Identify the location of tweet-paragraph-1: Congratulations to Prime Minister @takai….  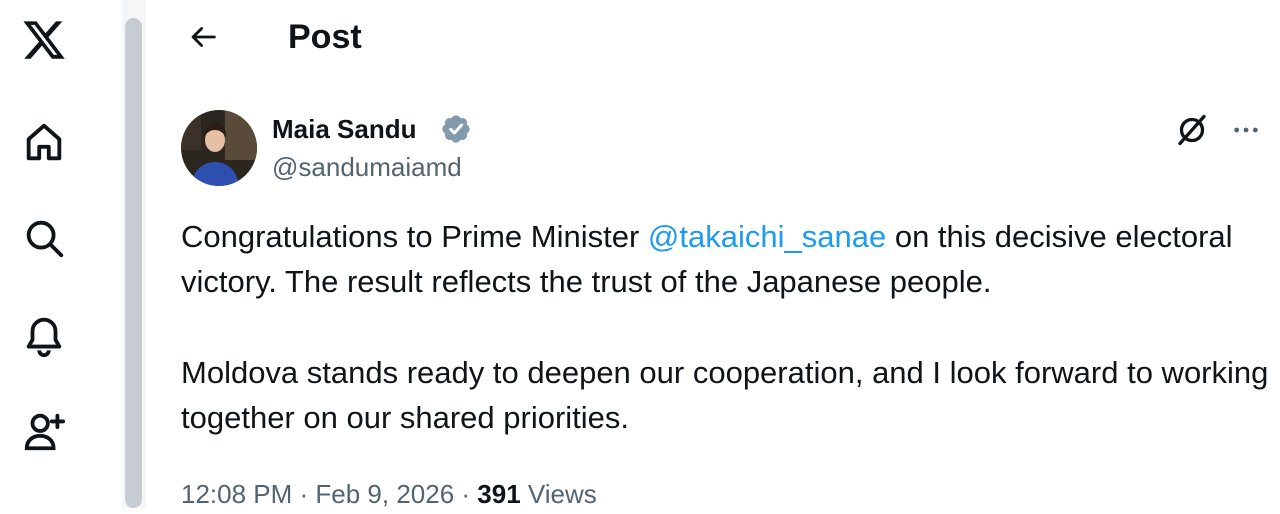
(707, 259).